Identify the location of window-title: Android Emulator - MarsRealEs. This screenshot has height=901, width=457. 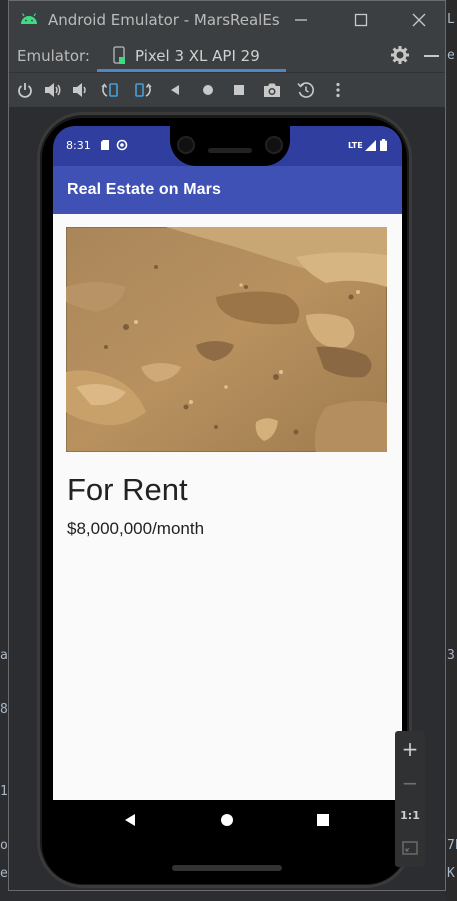
(164, 20).